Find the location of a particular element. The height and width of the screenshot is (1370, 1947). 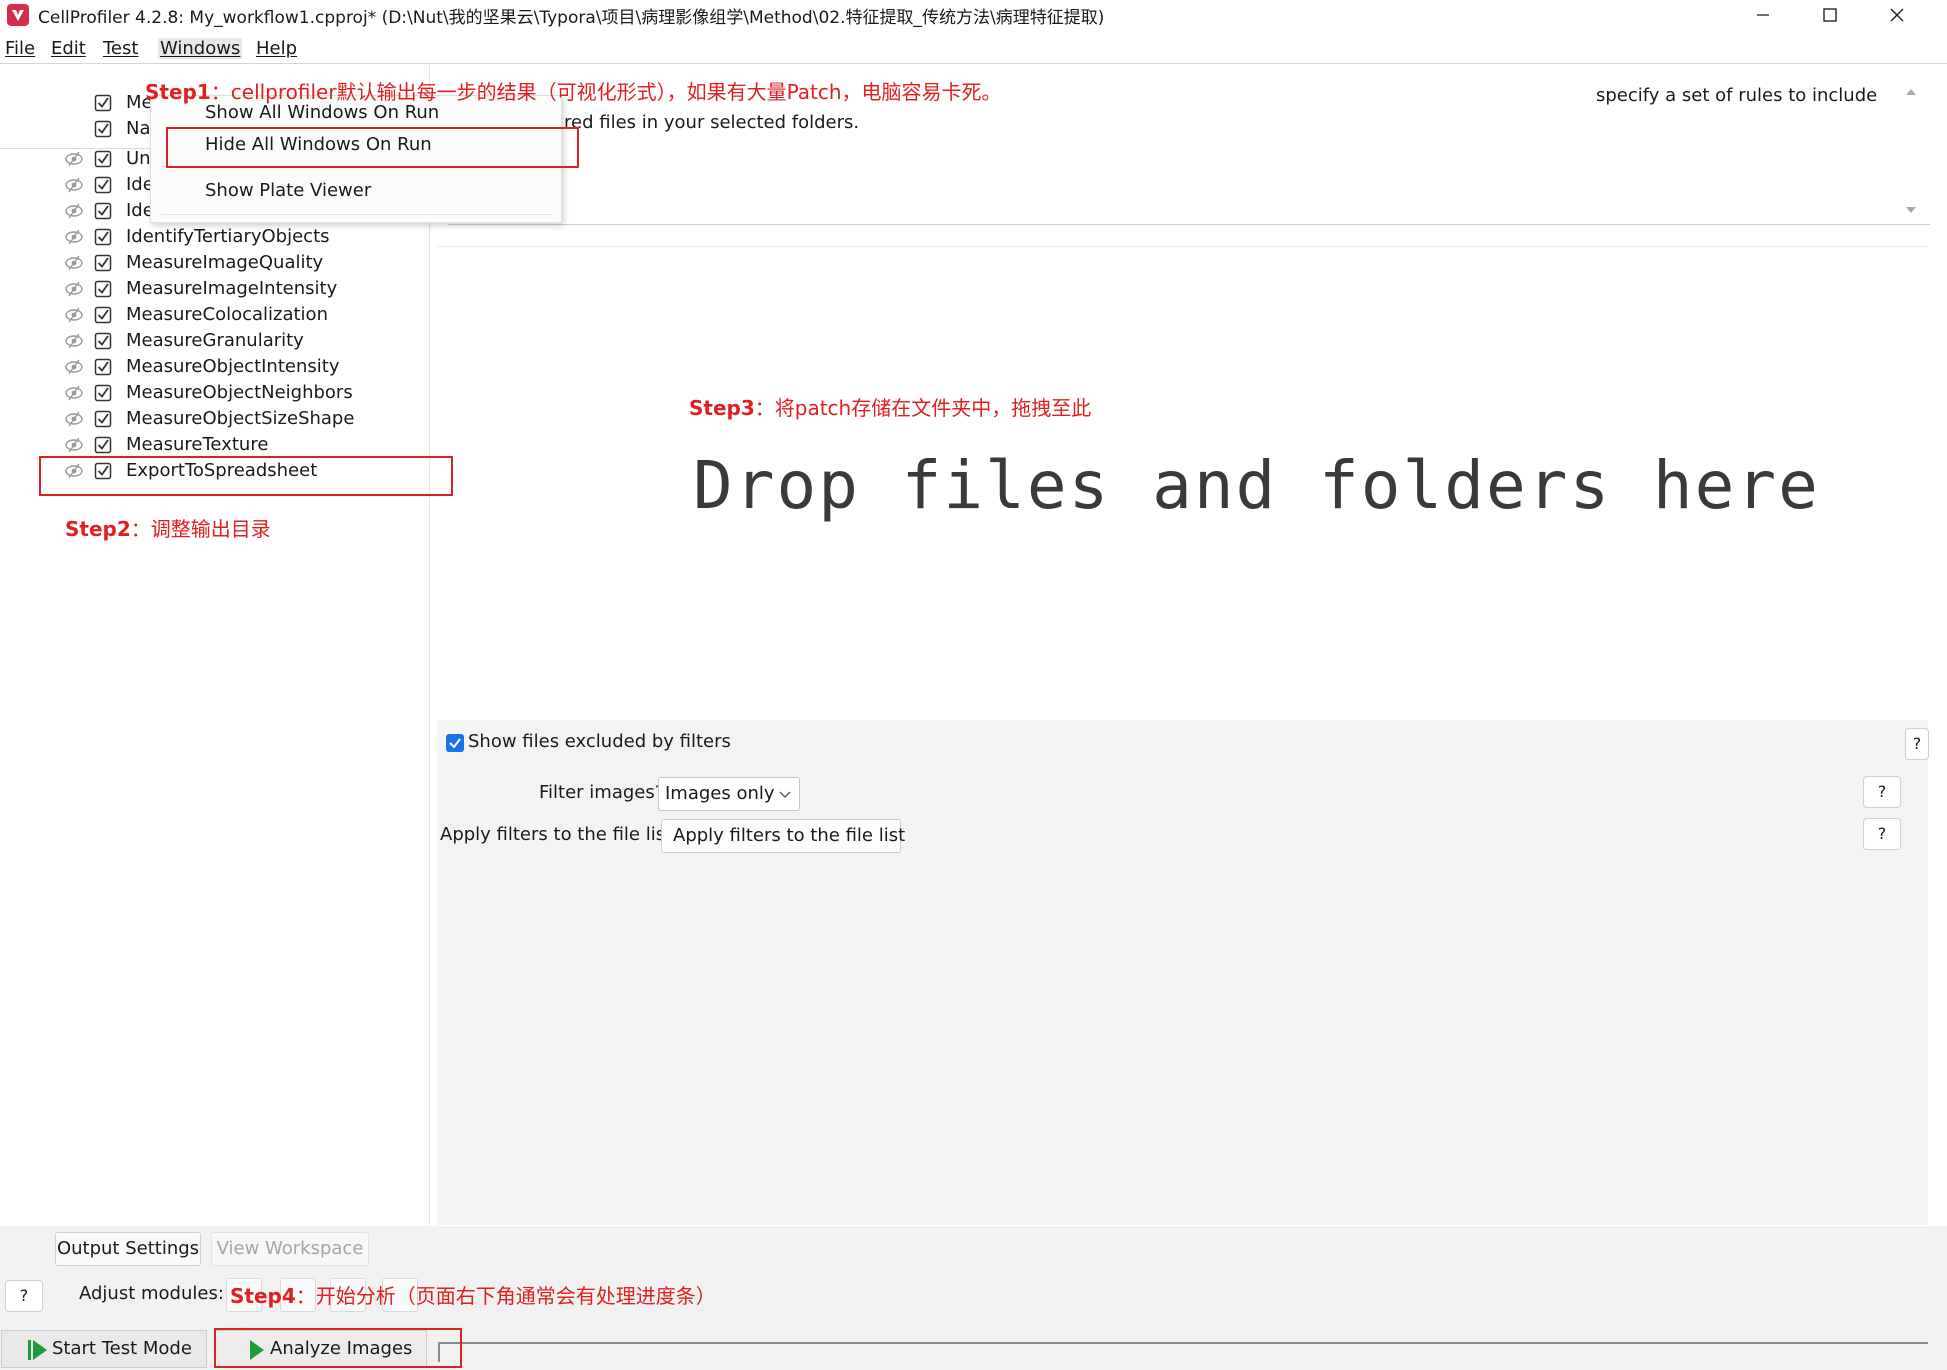

output-settings-button: Output Settings is located at coordinates (128, 1249).